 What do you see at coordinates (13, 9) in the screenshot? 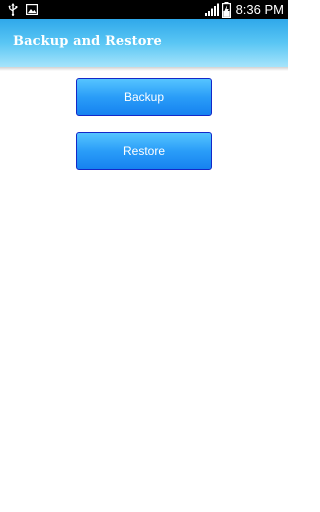
I see `usb-icon` at bounding box center [13, 9].